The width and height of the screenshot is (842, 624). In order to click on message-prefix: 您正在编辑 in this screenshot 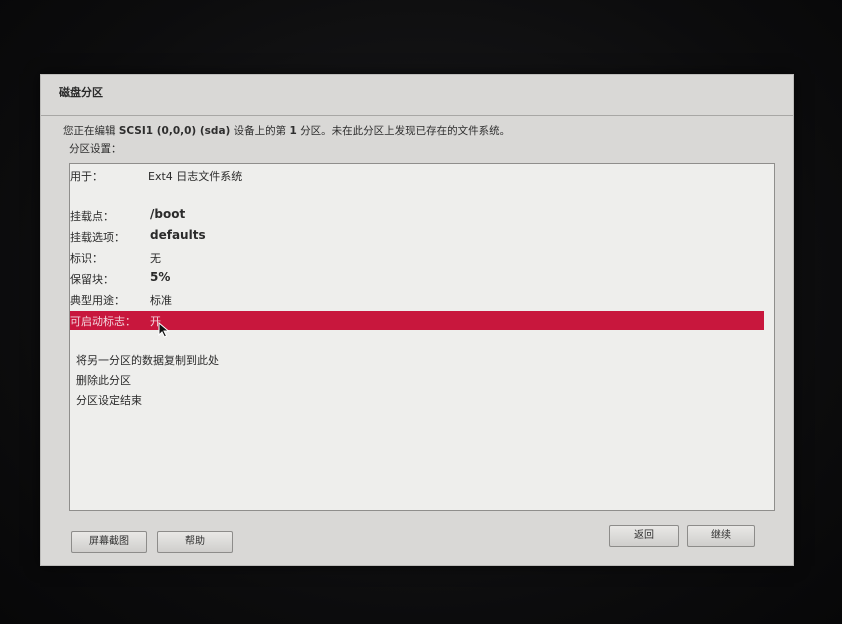, I will do `click(91, 131)`.